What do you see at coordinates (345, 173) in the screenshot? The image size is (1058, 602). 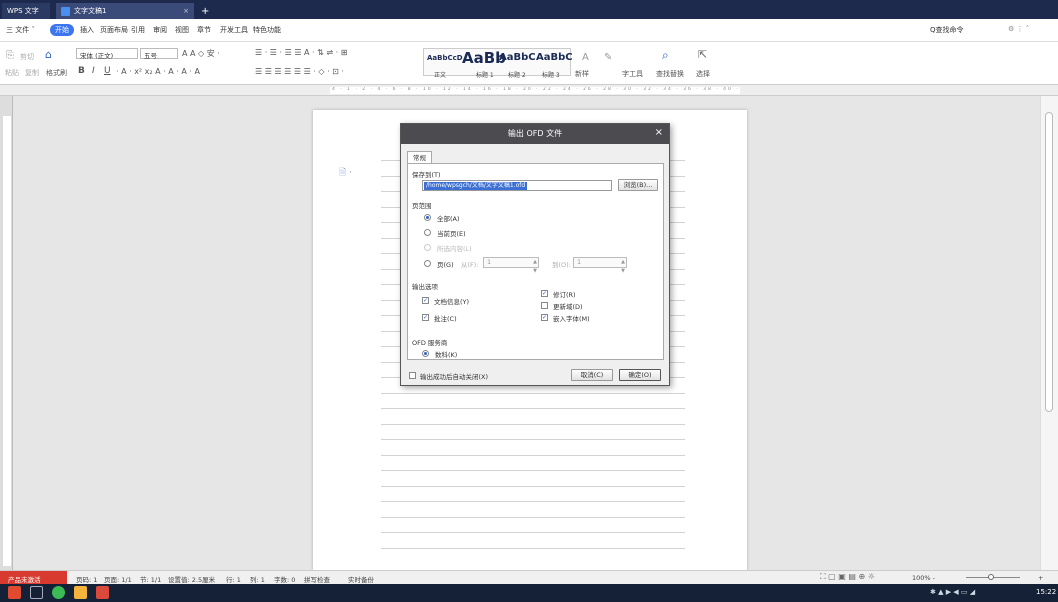 I see `paragraph-icon: 🗎 ·` at bounding box center [345, 173].